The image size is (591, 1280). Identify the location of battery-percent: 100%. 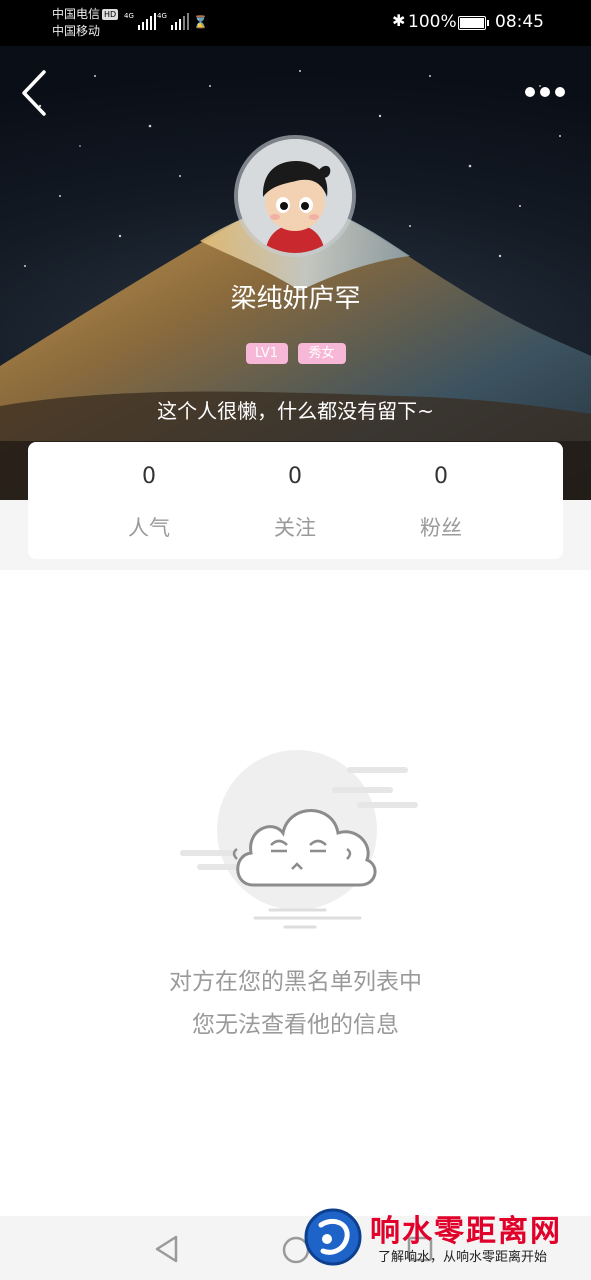
(432, 22).